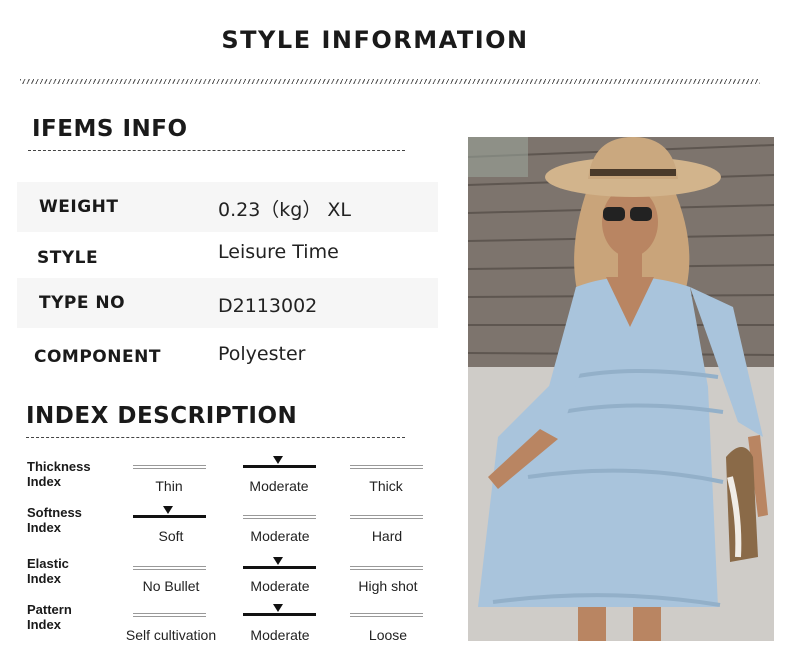 The width and height of the screenshot is (790, 664). What do you see at coordinates (97, 357) in the screenshot?
I see `info-label: COMPONENT` at bounding box center [97, 357].